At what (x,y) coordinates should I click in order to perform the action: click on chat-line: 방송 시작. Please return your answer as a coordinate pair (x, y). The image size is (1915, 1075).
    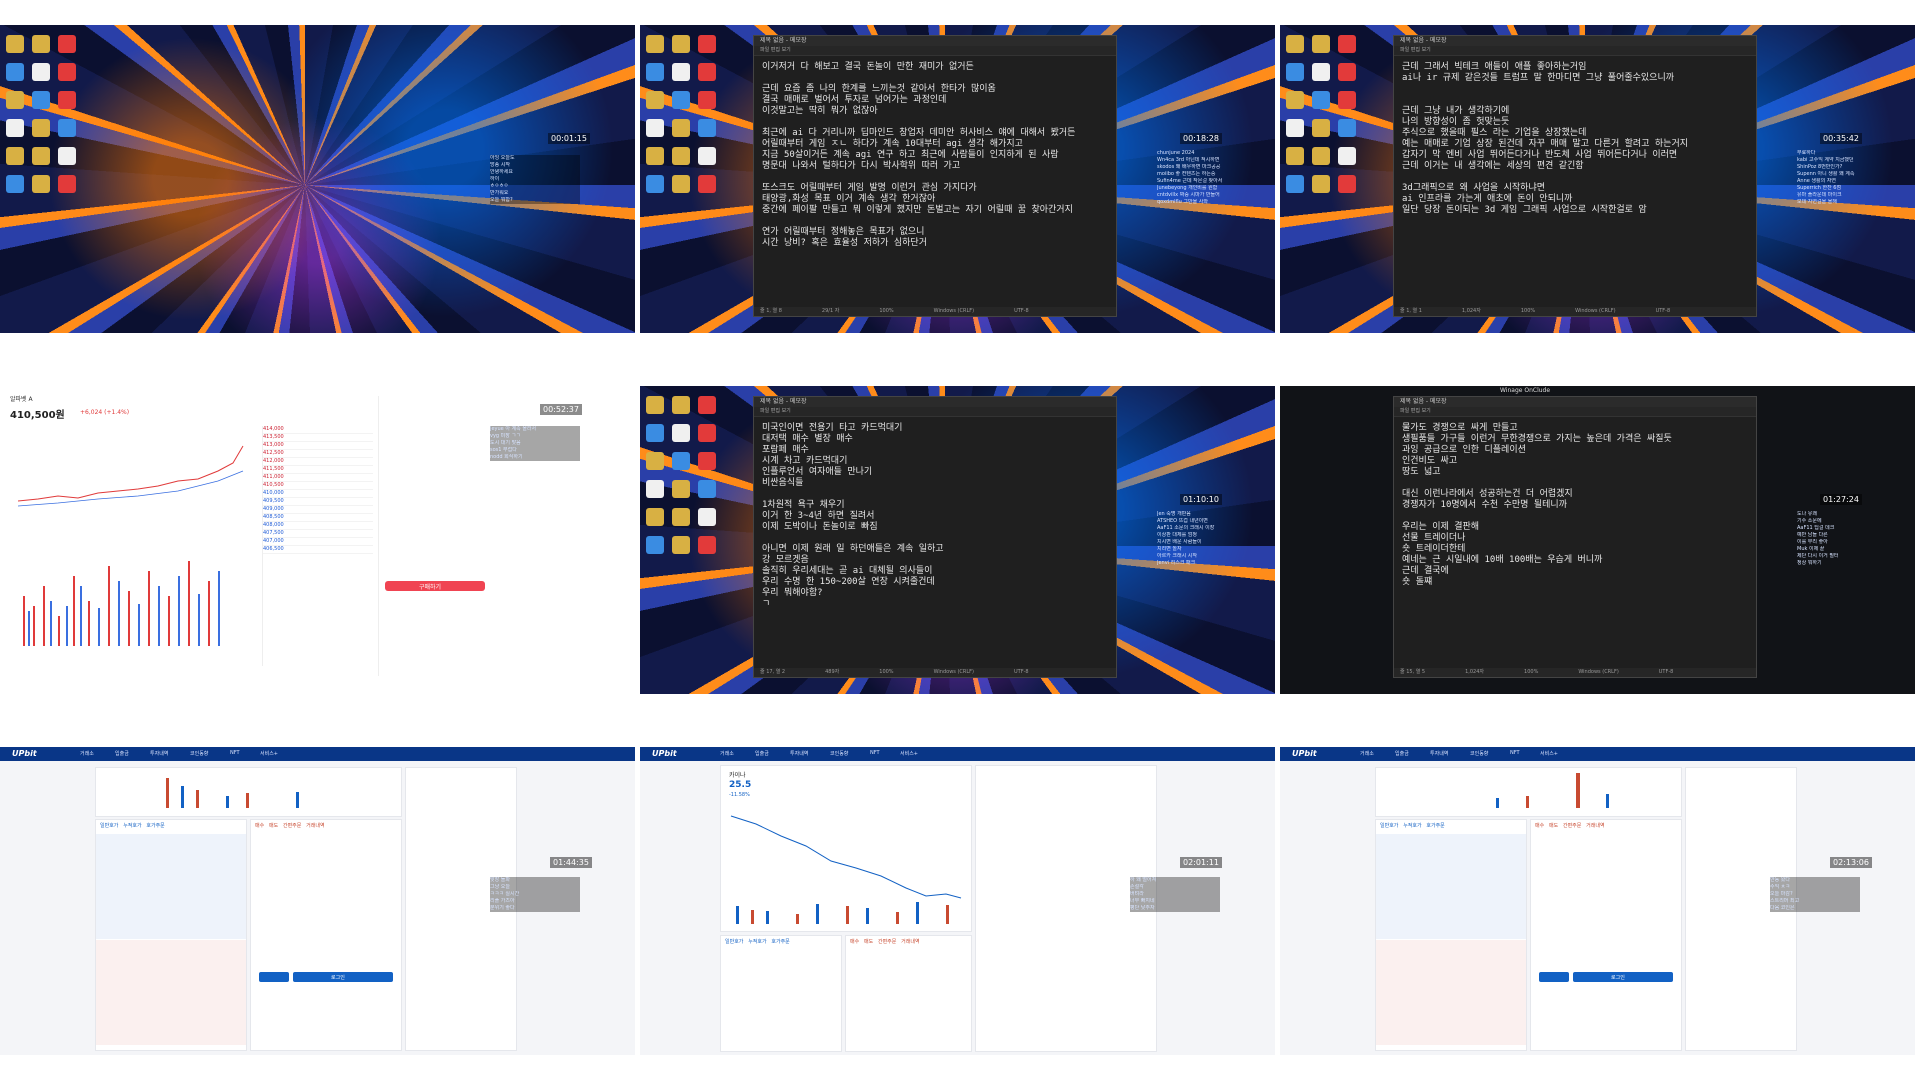
    Looking at the image, I should click on (500, 165).